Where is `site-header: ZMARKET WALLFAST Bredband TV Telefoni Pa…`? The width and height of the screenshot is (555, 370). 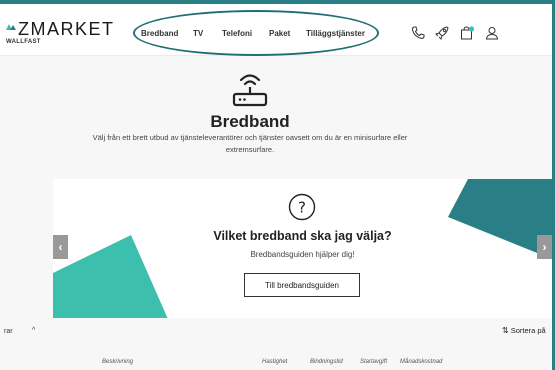 site-header: ZMARKET WALLFAST Bredband TV Telefoni Pa… is located at coordinates (276, 30).